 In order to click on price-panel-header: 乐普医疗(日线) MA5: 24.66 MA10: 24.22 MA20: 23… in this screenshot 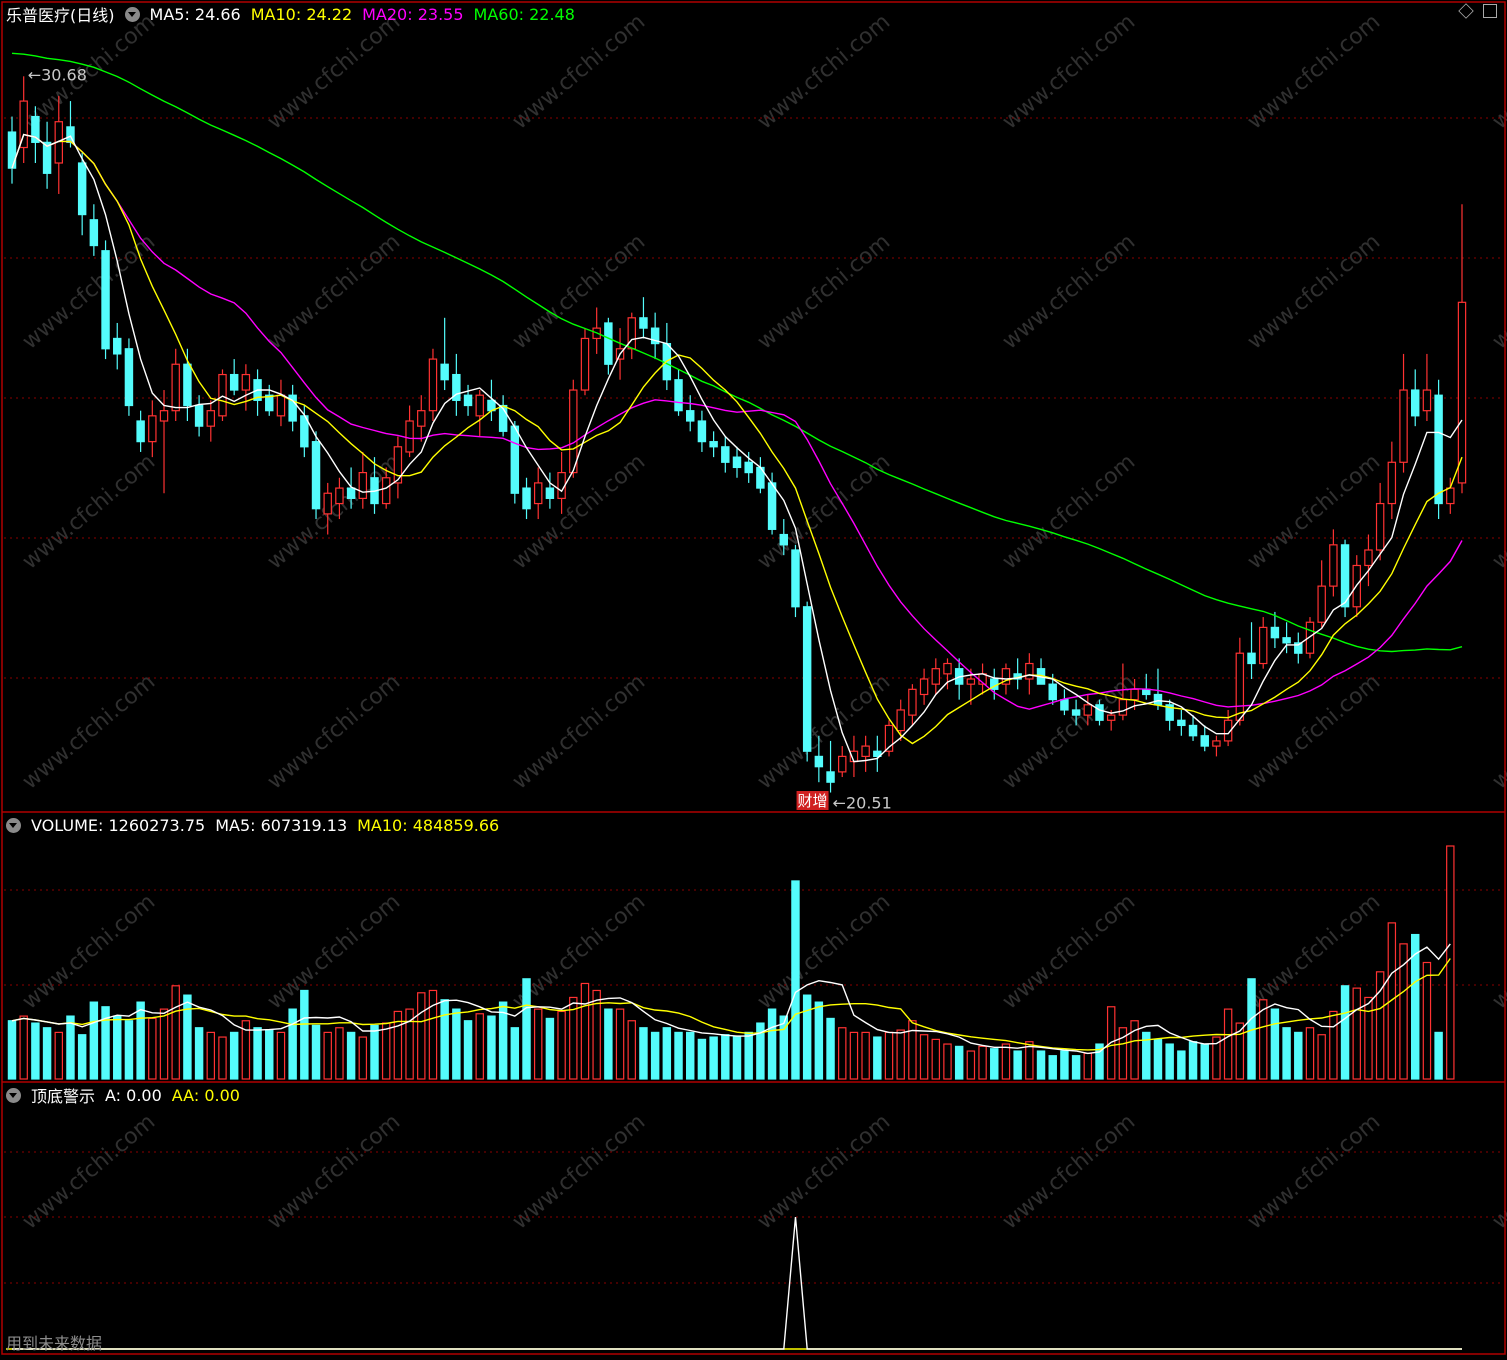, I will do `click(295, 14)`.